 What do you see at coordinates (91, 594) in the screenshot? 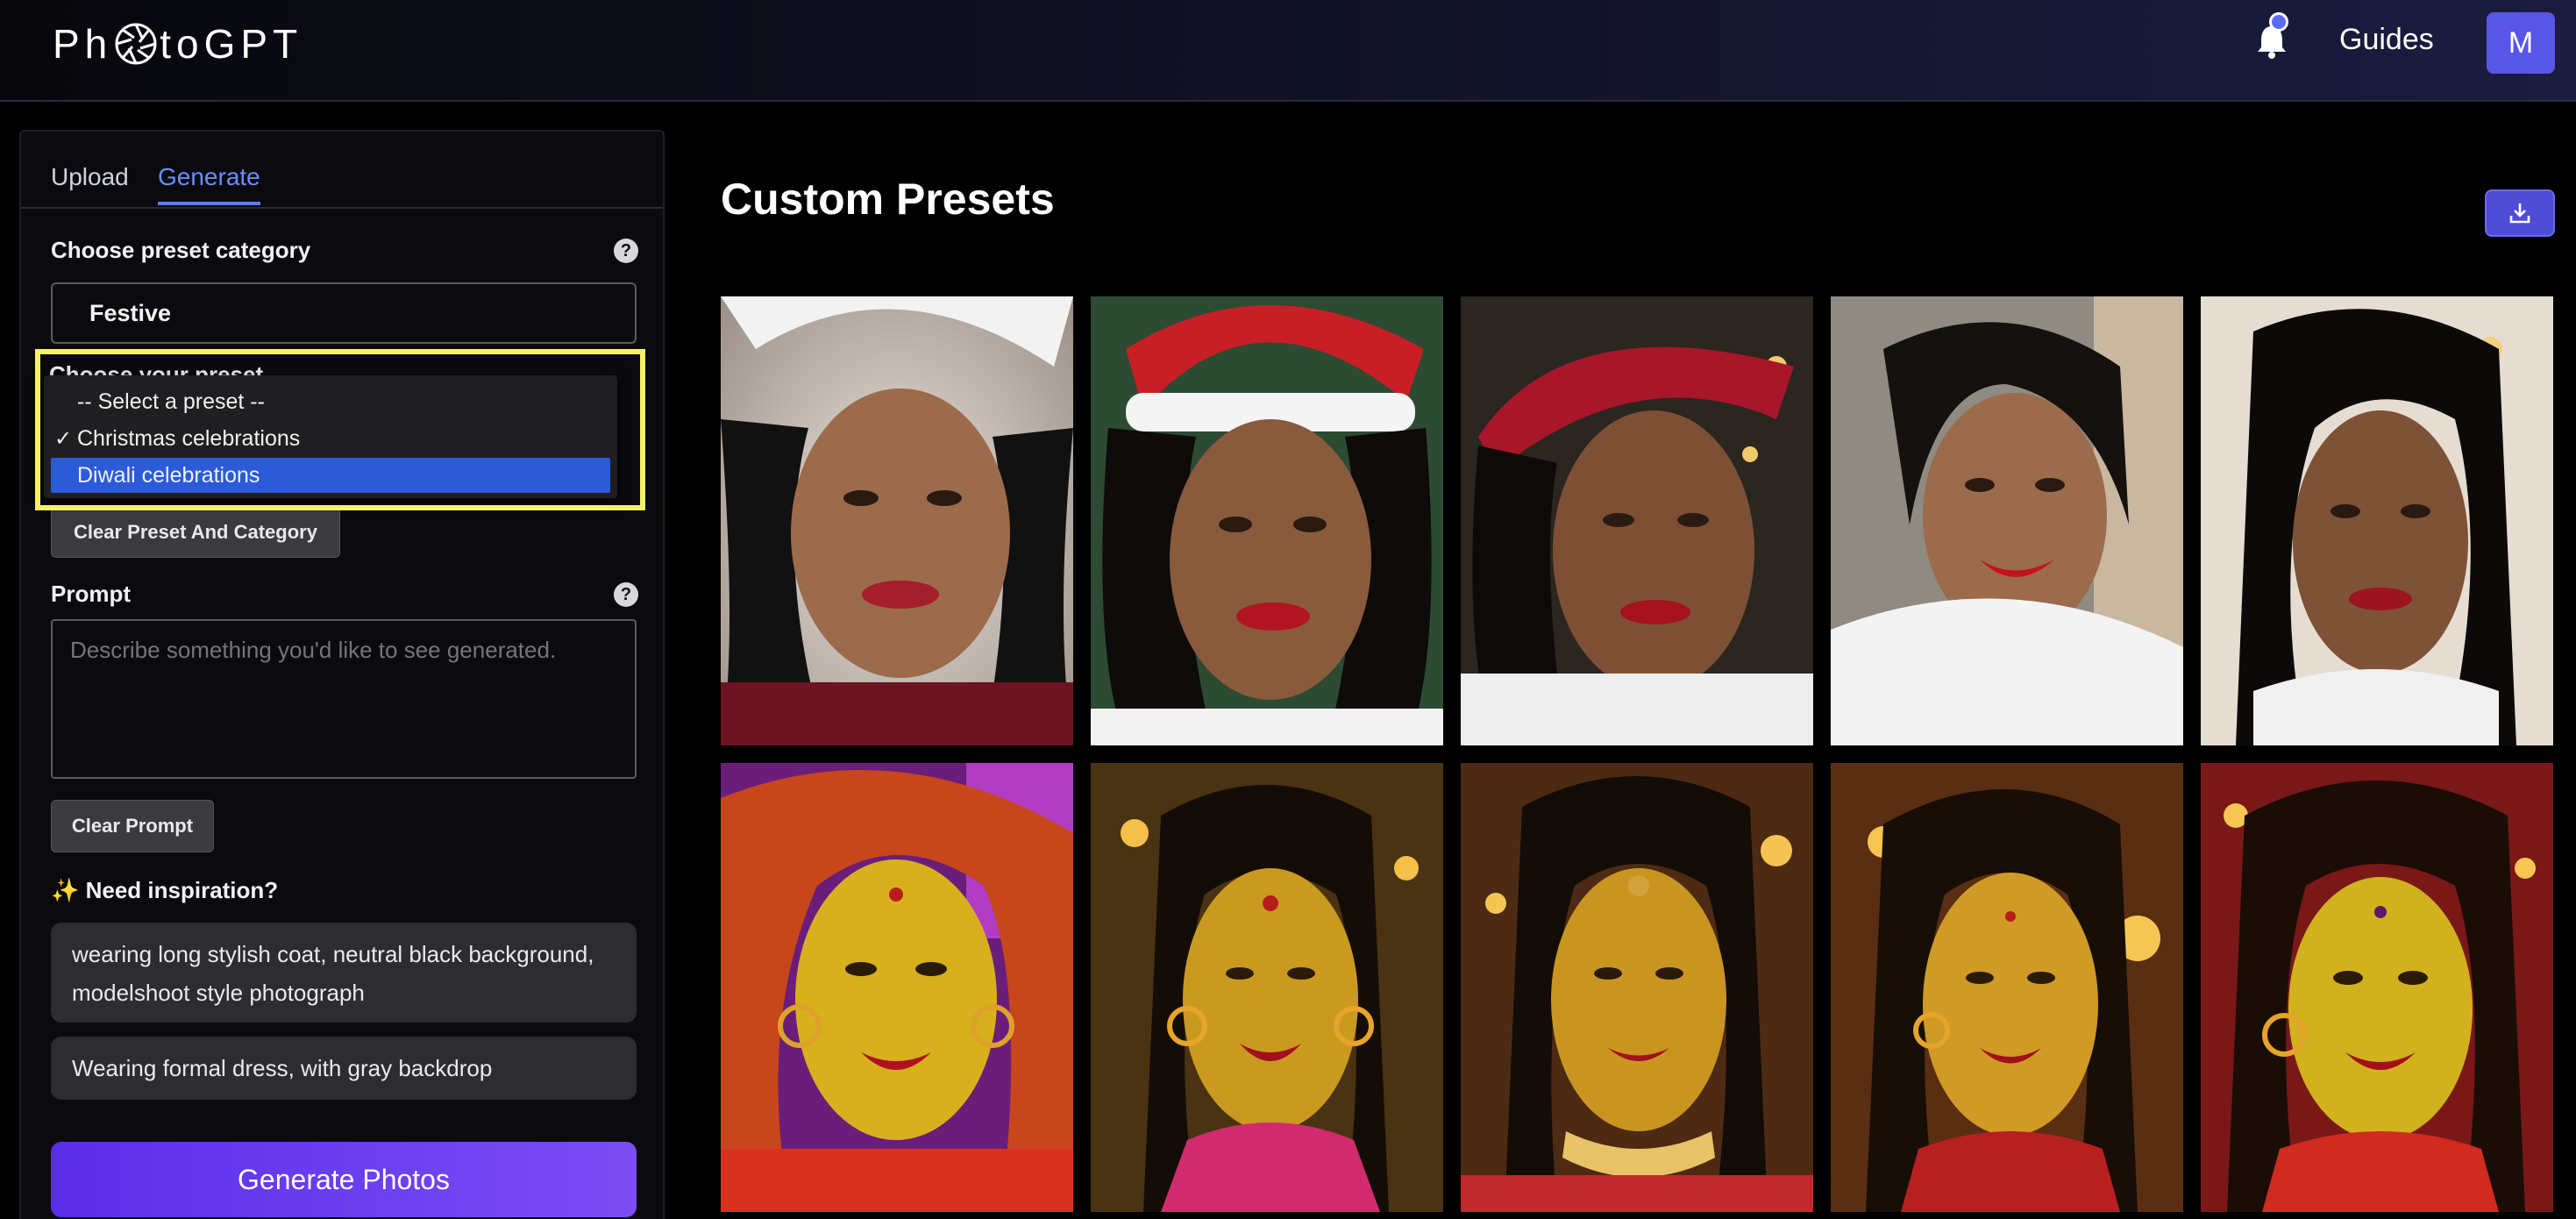
I see `prompt-label: Prompt` at bounding box center [91, 594].